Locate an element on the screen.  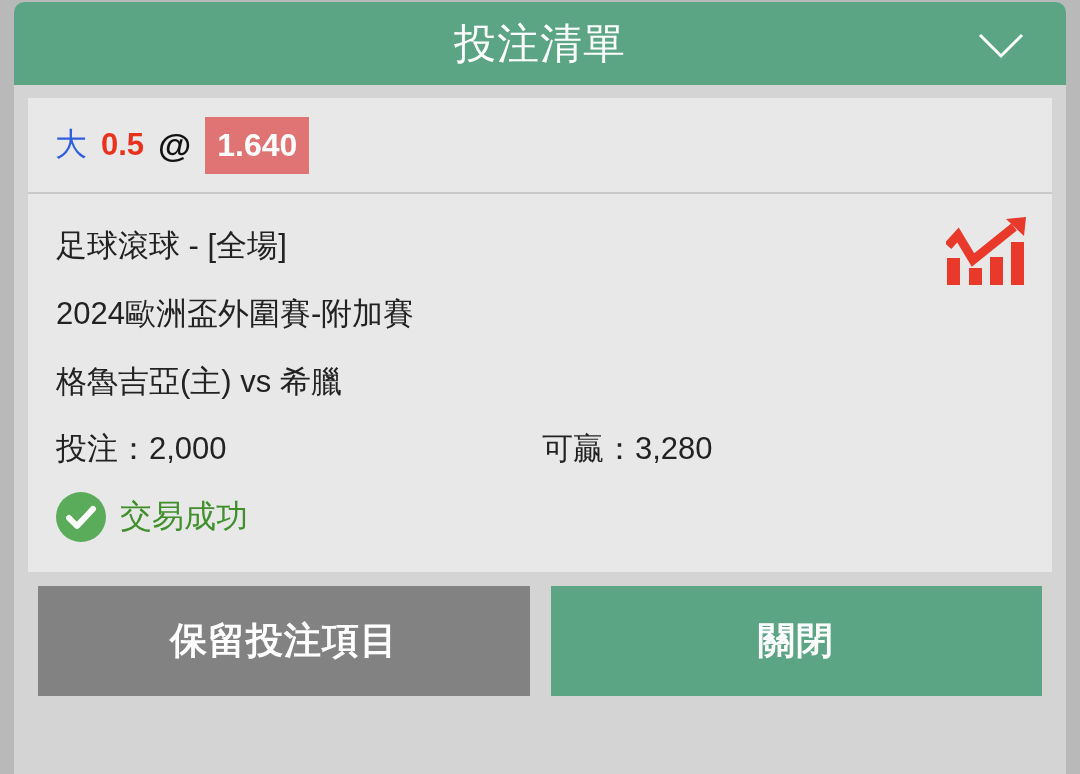
handicap-line: 0.5 is located at coordinates (123, 145).